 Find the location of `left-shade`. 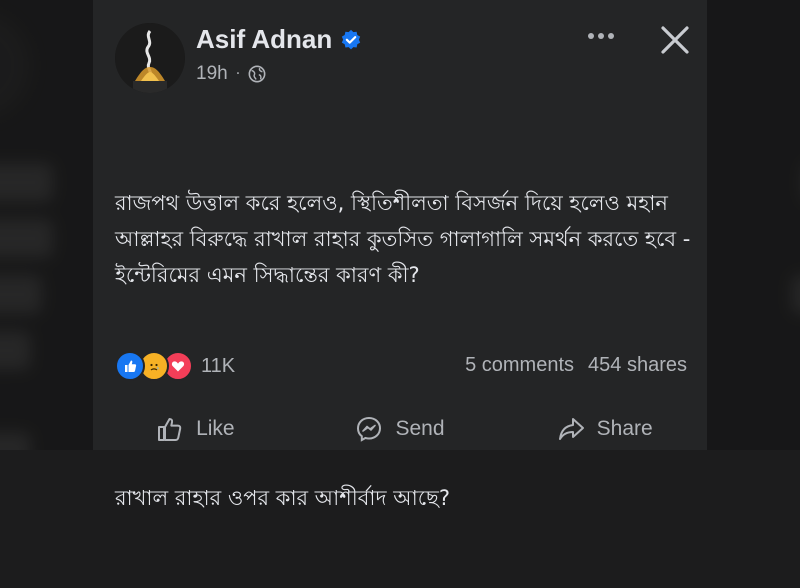

left-shade is located at coordinates (46, 225).